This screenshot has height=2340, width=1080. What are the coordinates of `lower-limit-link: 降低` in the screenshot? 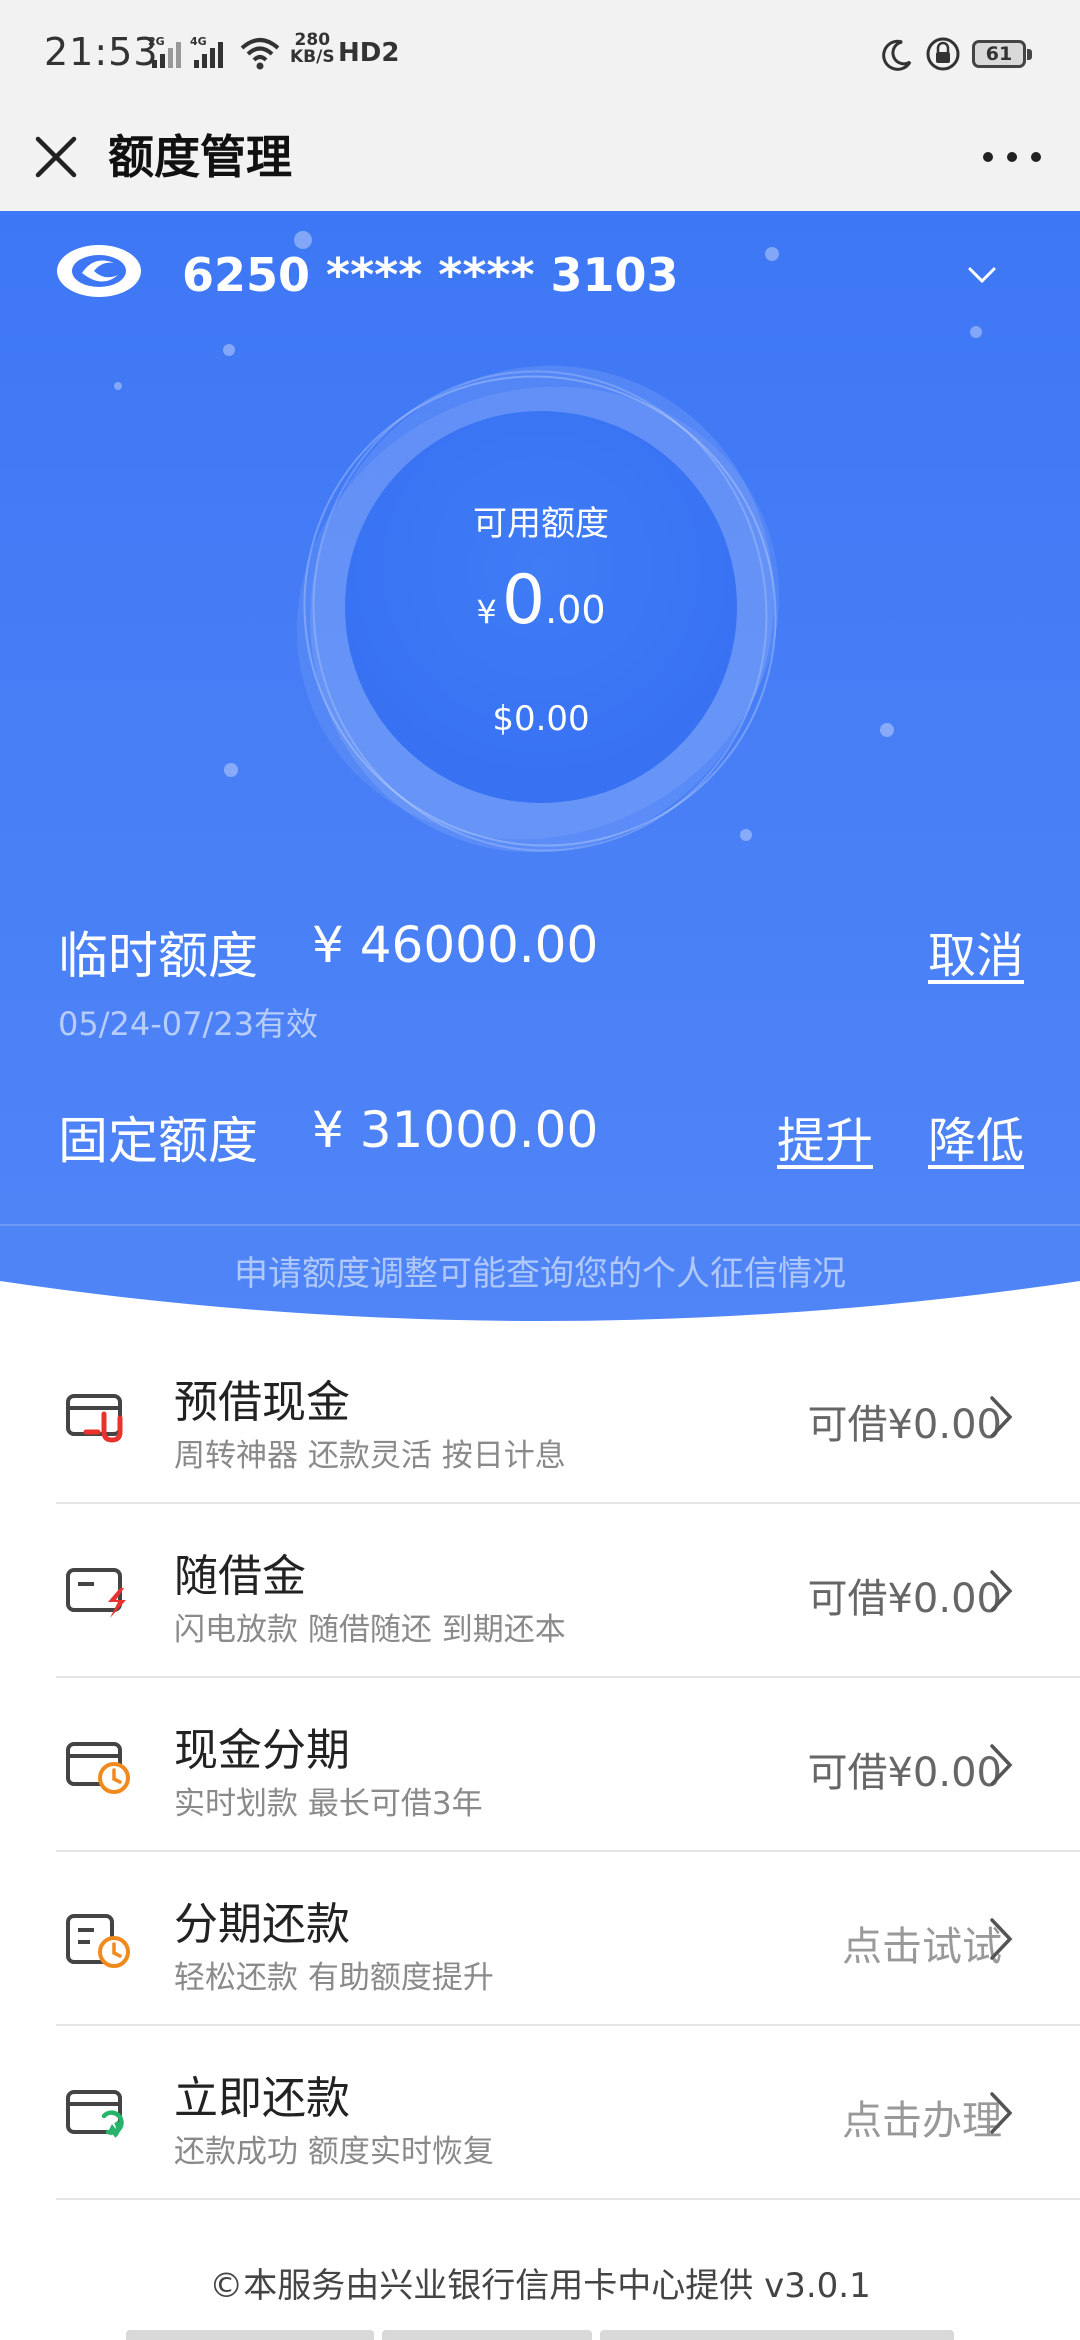 It's located at (976, 1136).